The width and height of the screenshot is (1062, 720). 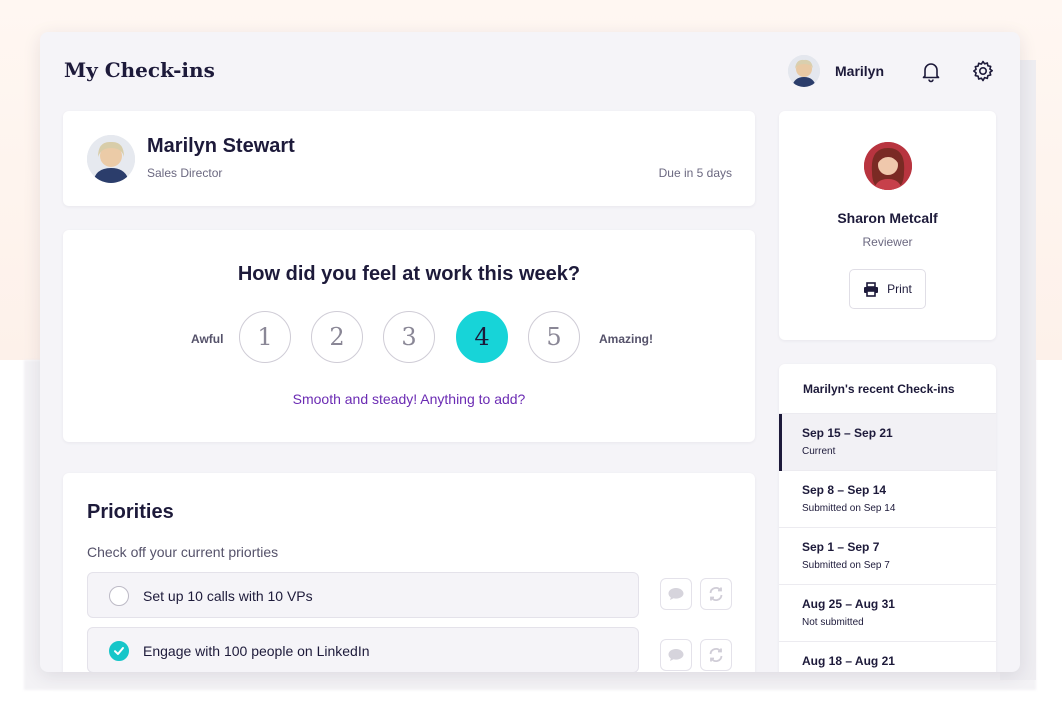 I want to click on due-date-label: Due in 5 days, so click(x=695, y=173).